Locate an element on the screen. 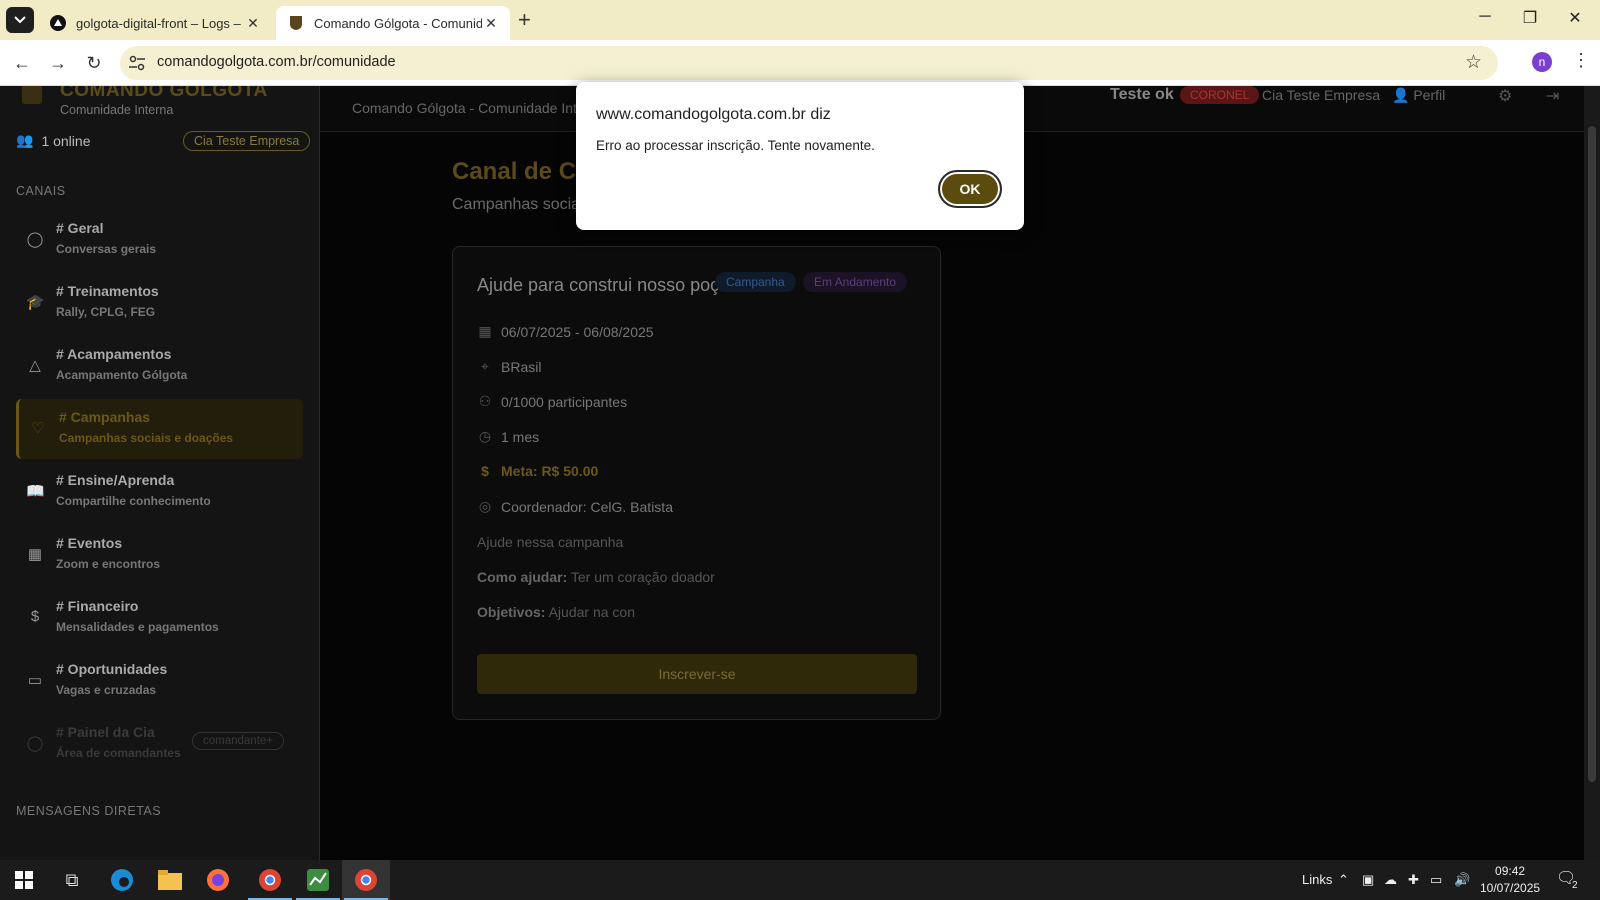  page-scrollbar is located at coordinates (1592, 473).